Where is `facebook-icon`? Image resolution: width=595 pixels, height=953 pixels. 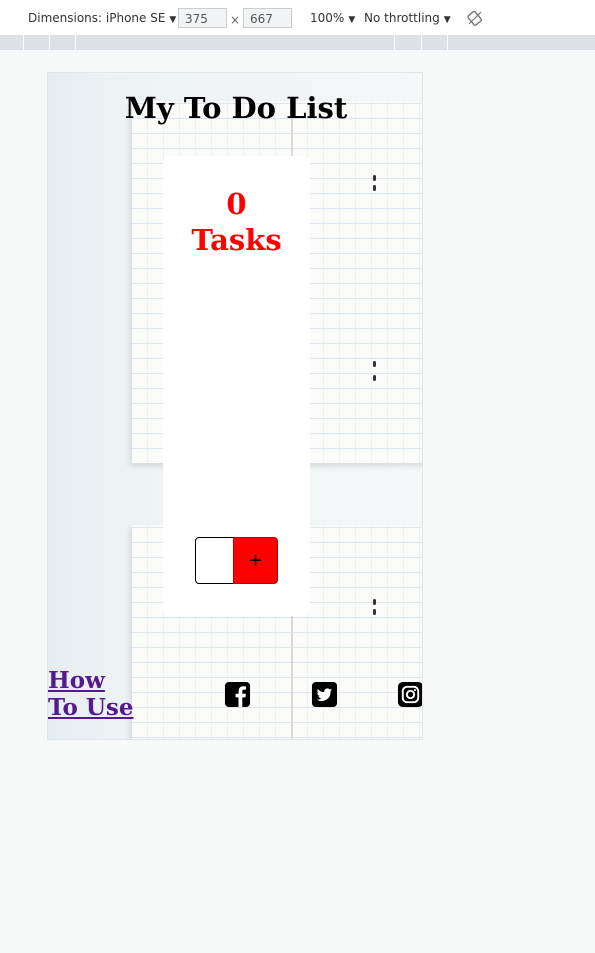 facebook-icon is located at coordinates (237, 694).